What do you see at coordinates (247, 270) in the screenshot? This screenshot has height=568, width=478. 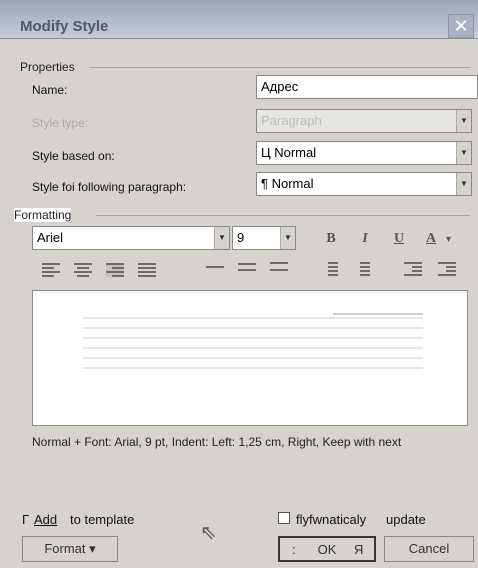 I see `one-half-spacing-icon` at bounding box center [247, 270].